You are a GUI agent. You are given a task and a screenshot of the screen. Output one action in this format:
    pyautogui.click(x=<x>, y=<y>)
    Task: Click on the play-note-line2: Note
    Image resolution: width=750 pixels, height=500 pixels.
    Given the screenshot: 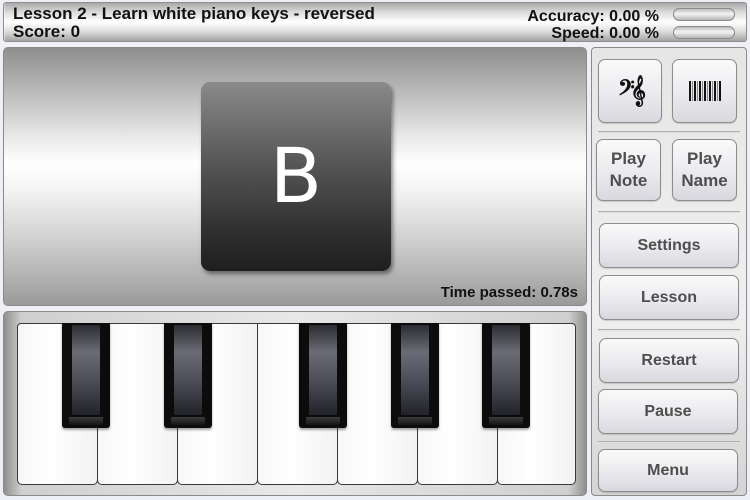 What is the action you would take?
    pyautogui.click(x=628, y=180)
    